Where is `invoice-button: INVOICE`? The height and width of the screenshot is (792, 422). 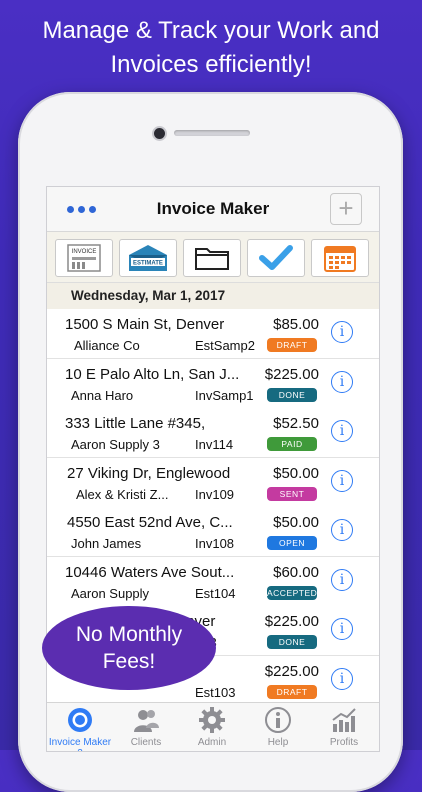
invoice-button: INVOICE is located at coordinates (84, 258).